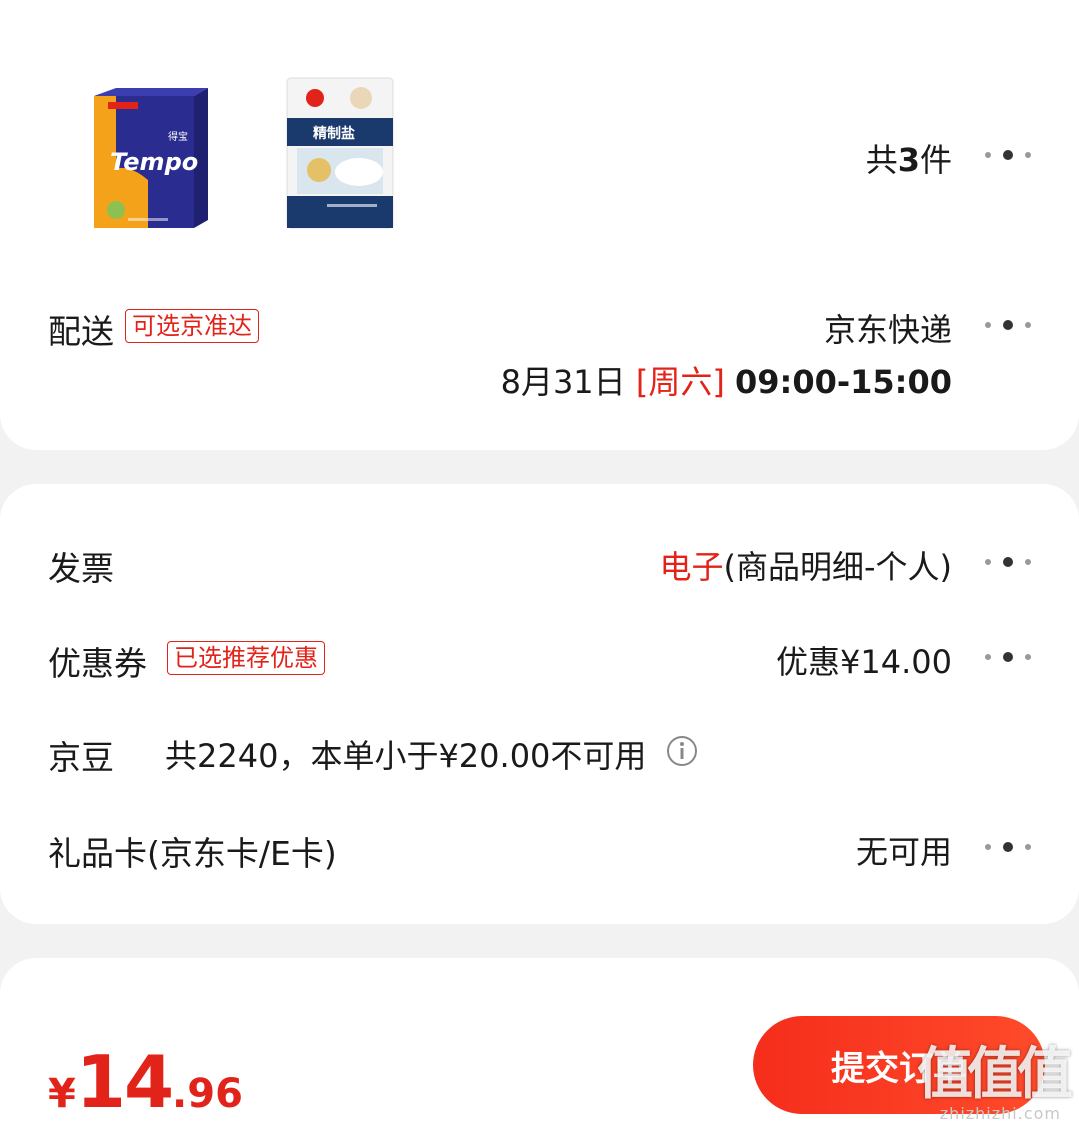  Describe the element at coordinates (207, 1094) in the screenshot. I see `price-decimal: .96` at that location.